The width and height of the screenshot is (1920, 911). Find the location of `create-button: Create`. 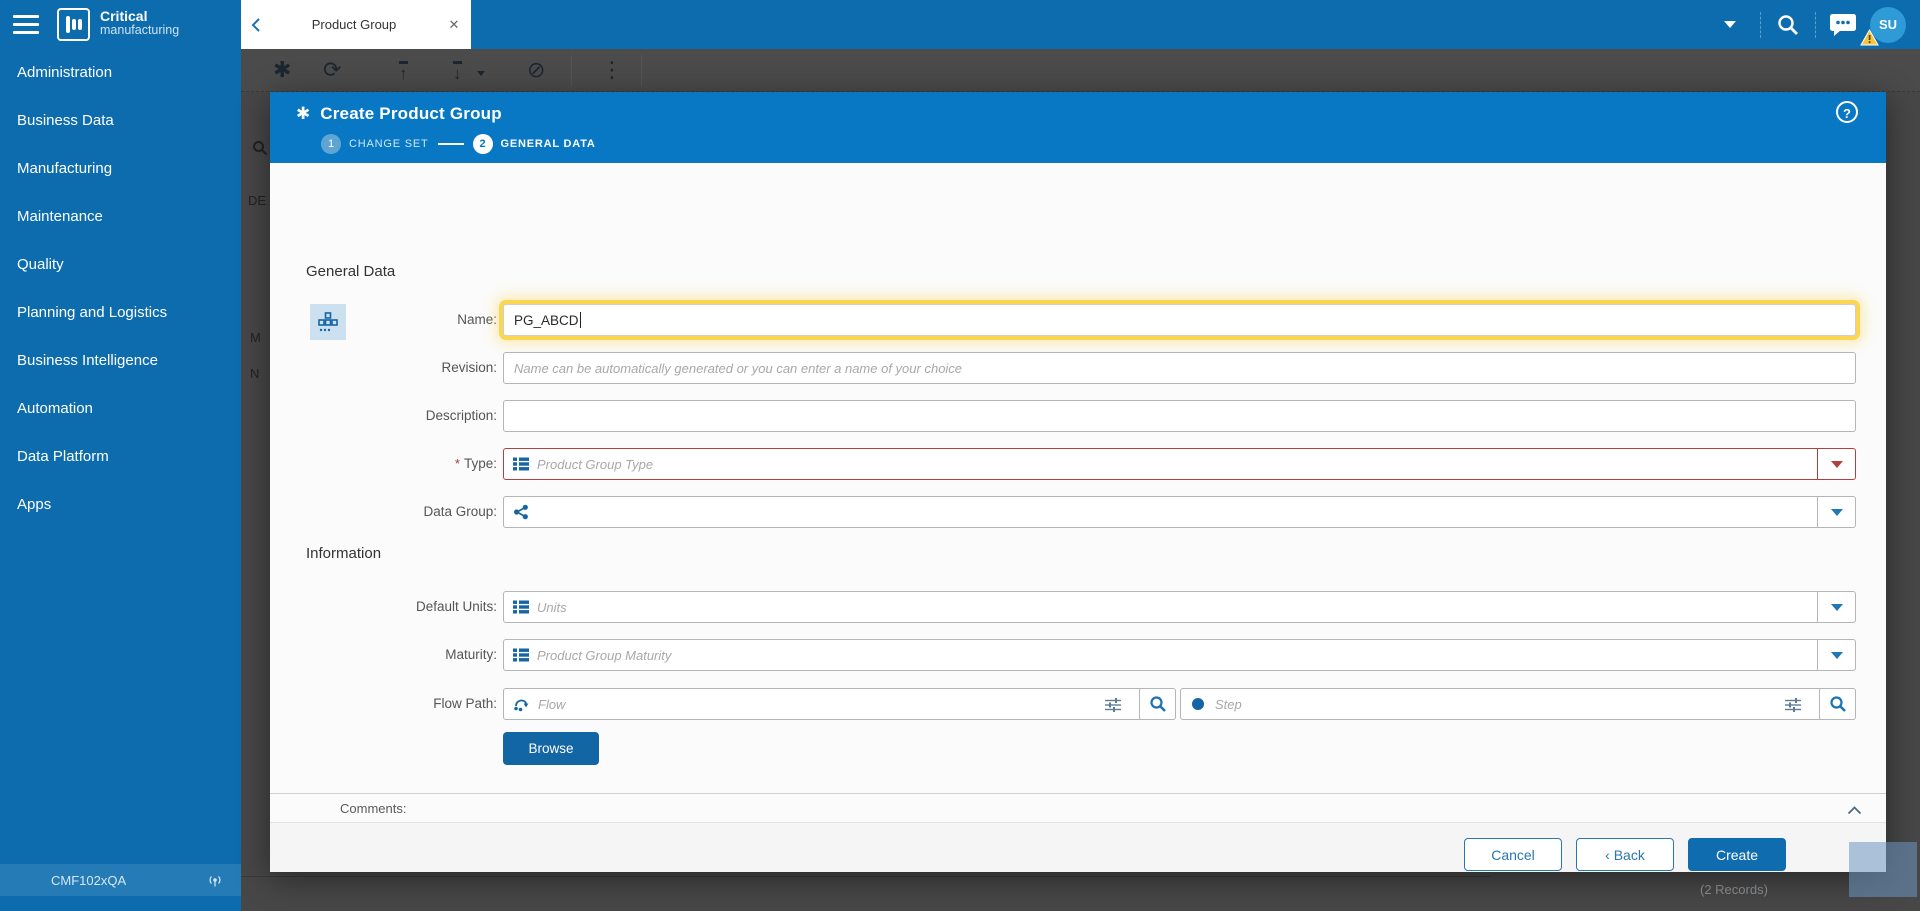

create-button: Create is located at coordinates (1737, 854).